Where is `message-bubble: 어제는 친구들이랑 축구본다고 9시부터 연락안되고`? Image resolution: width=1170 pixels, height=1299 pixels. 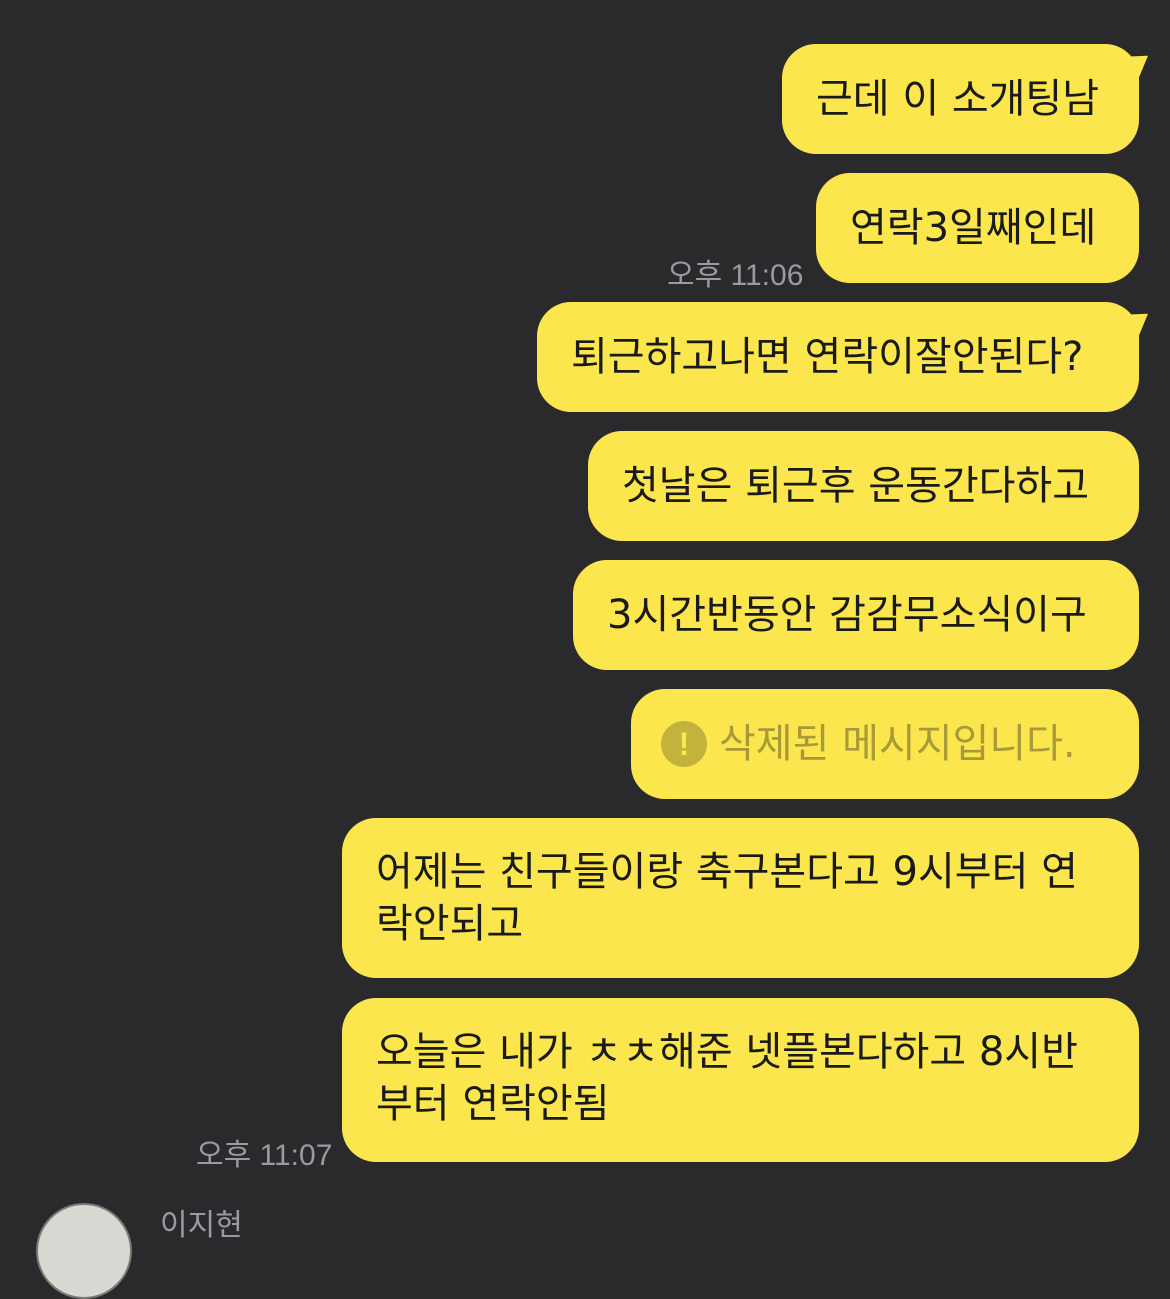 message-bubble: 어제는 친구들이랑 축구본다고 9시부터 연락안되고 is located at coordinates (740, 898).